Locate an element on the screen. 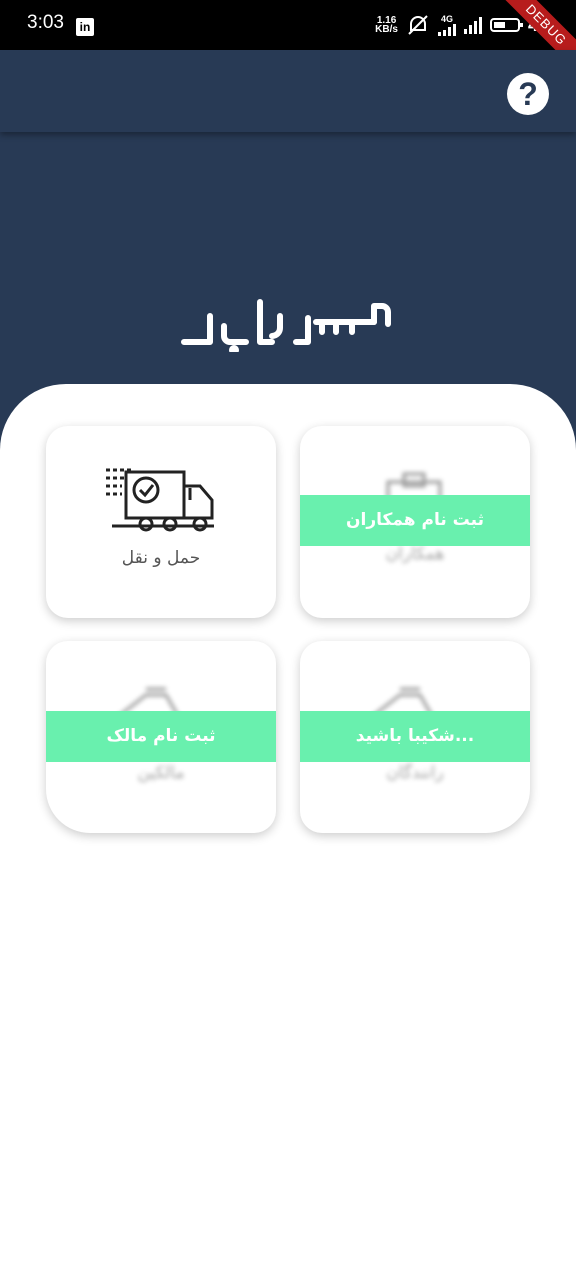 Image resolution: width=576 pixels, height=1280 pixels. delivery-truck-check-icon is located at coordinates (160, 500).